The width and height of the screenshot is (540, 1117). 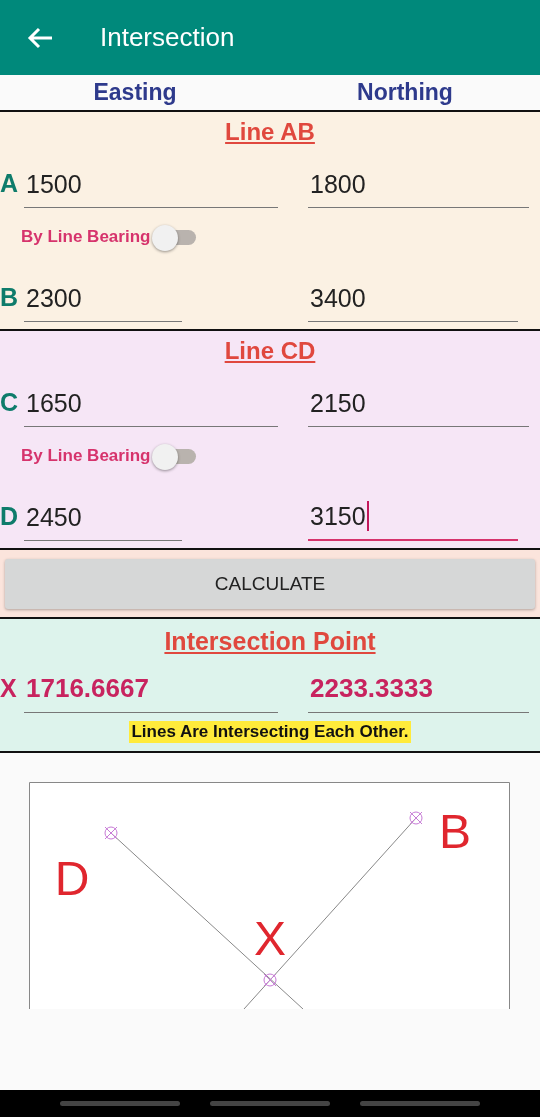 I want to click on point-label: C, so click(x=10, y=403).